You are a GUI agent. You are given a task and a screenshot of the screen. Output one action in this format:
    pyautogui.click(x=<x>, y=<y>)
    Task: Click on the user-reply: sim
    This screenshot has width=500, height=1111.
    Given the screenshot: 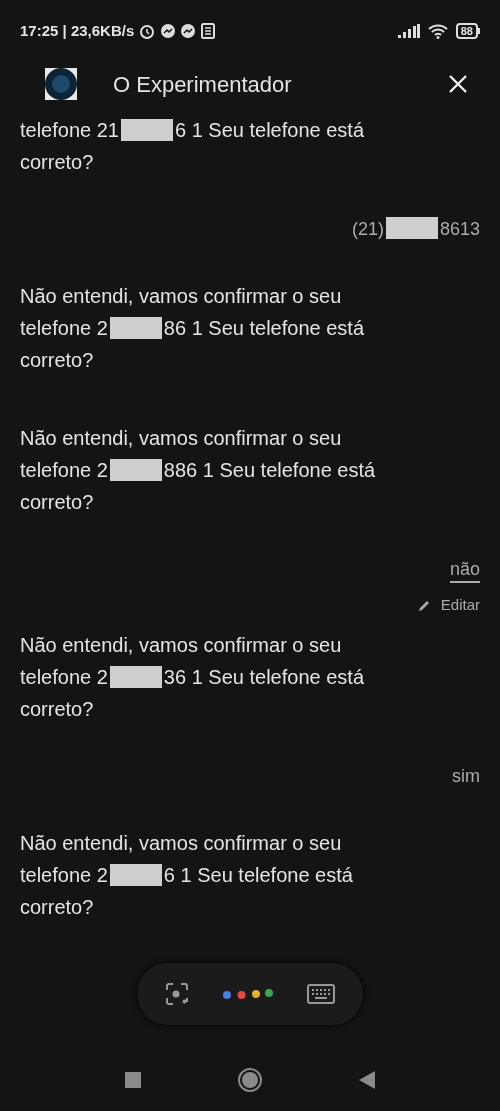 What is the action you would take?
    pyautogui.click(x=466, y=776)
    